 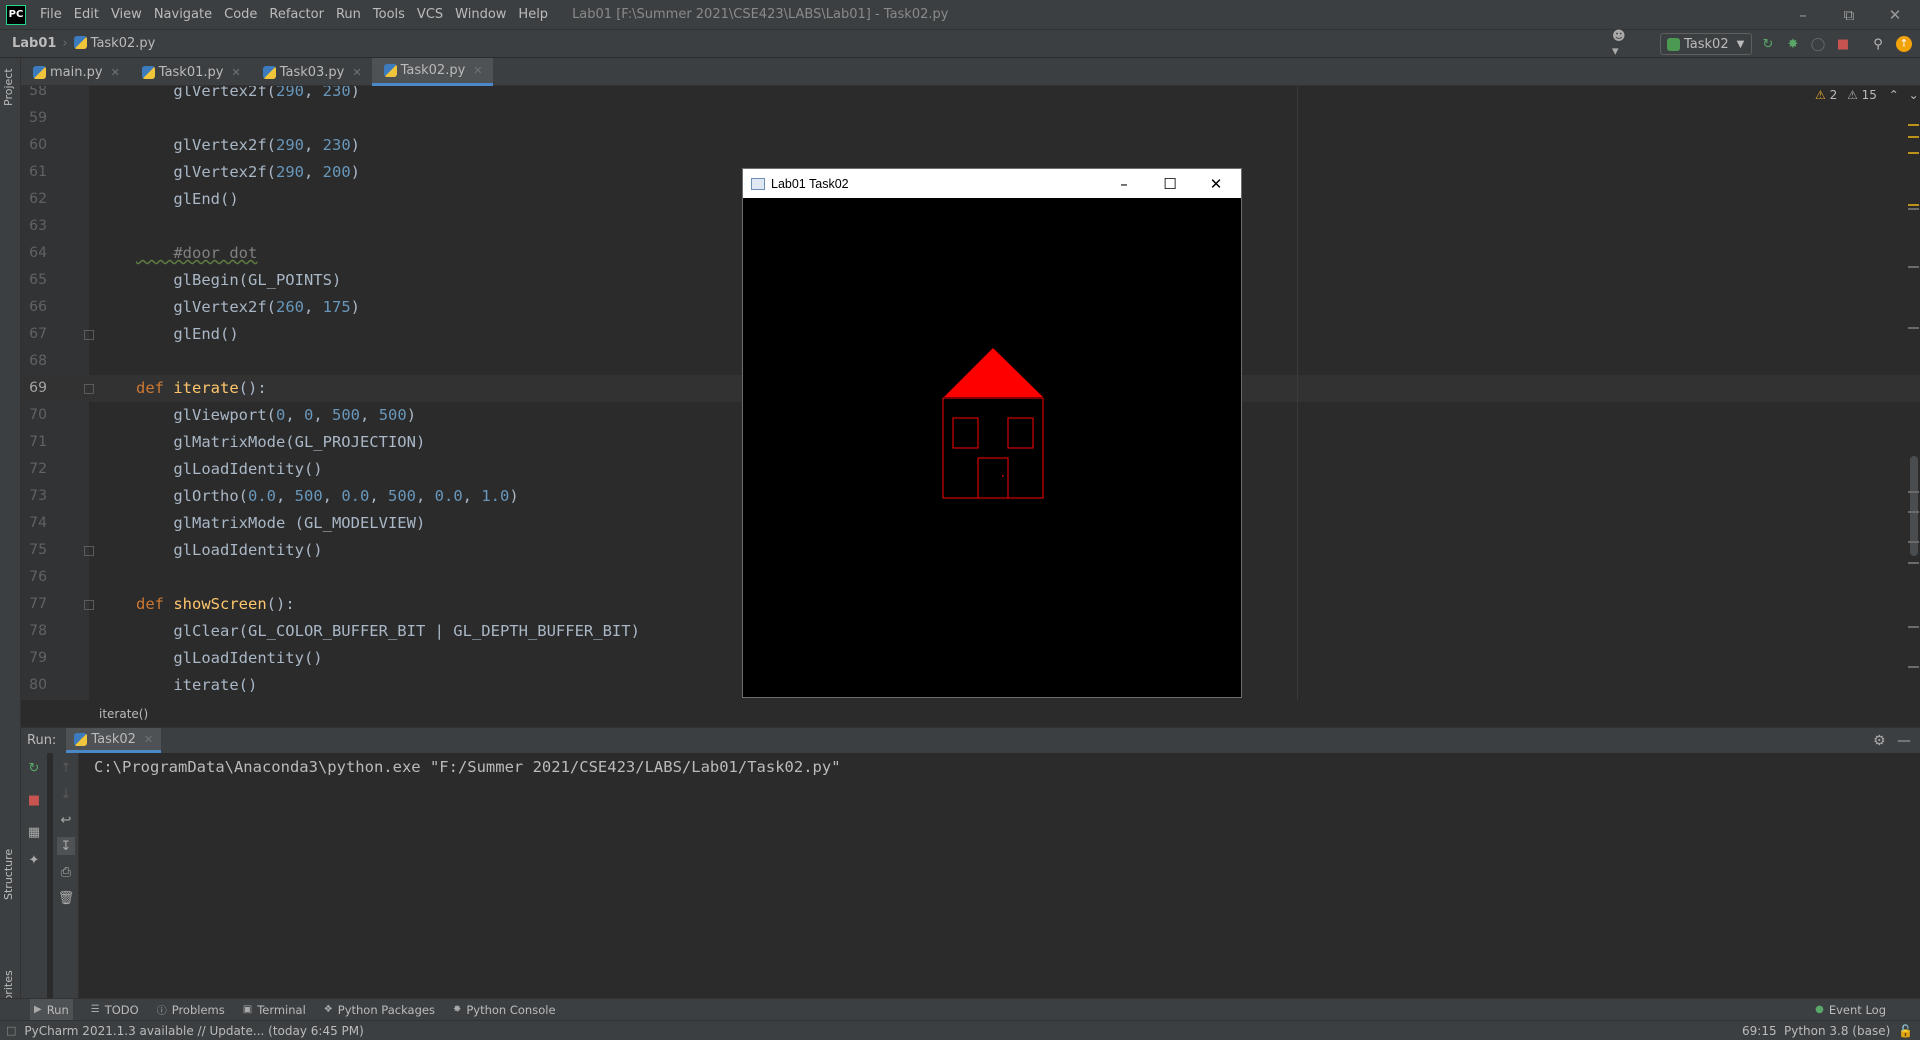 I want to click on breadcrumb-file: Task02.py, so click(x=114, y=43).